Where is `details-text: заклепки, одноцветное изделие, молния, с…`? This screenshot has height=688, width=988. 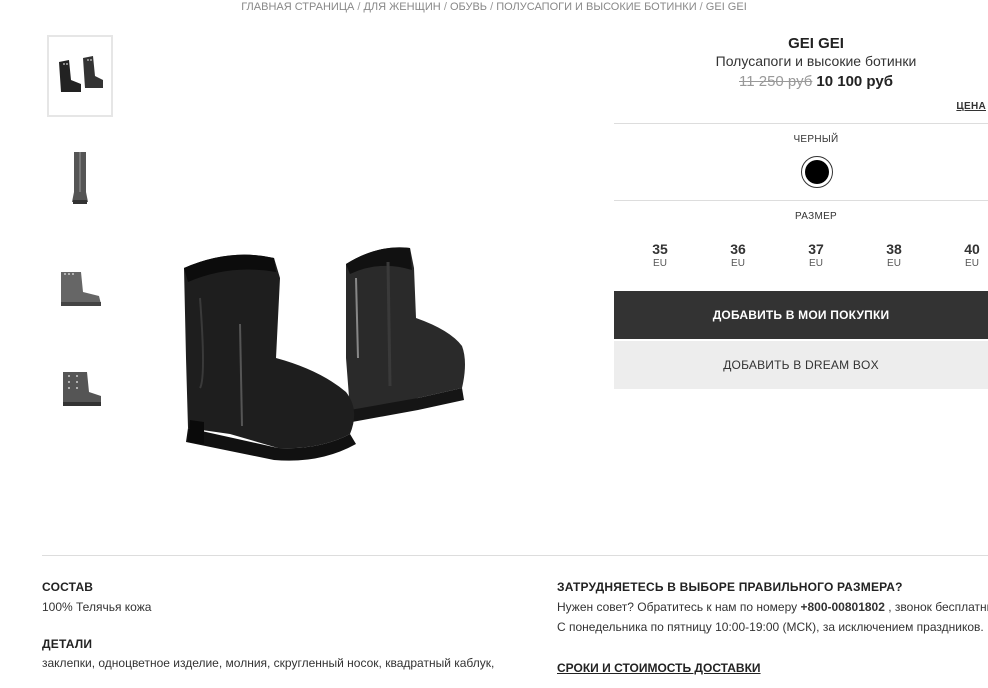 details-text: заклепки, одноцветное изделие, молния, с… is located at coordinates (268, 663).